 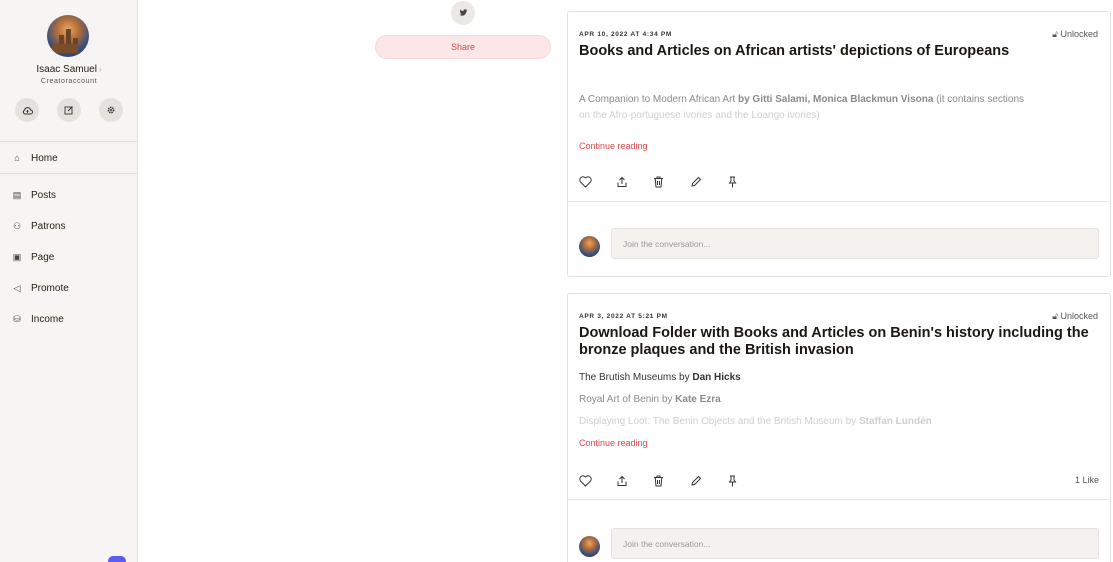 I want to click on profile-name-row: Isaac Samuel ›, so click(x=69, y=69).